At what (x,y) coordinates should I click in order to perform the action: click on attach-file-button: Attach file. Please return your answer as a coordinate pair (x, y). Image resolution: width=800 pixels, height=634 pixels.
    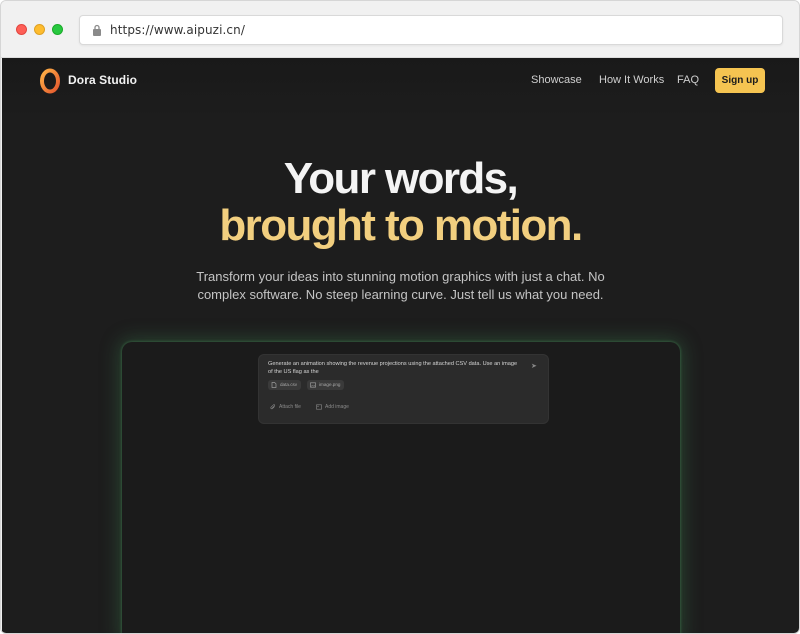
    Looking at the image, I should click on (285, 407).